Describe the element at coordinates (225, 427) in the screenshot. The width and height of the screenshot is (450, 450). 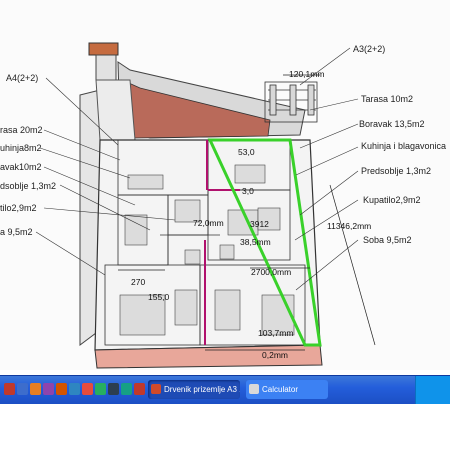
I see `desktop-area-below` at that location.